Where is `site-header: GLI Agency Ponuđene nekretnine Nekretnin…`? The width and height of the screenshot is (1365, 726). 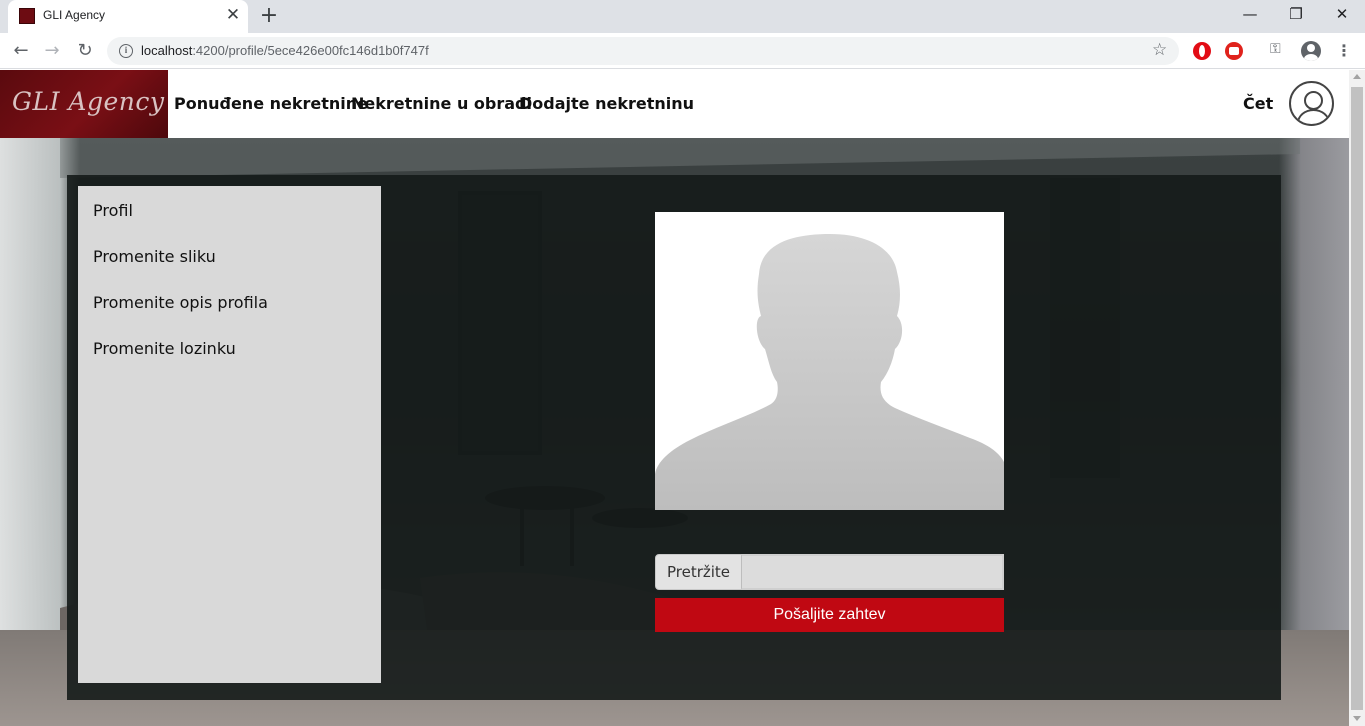
site-header: GLI Agency Ponuđene nekretnine Nekretnin… is located at coordinates (674, 104).